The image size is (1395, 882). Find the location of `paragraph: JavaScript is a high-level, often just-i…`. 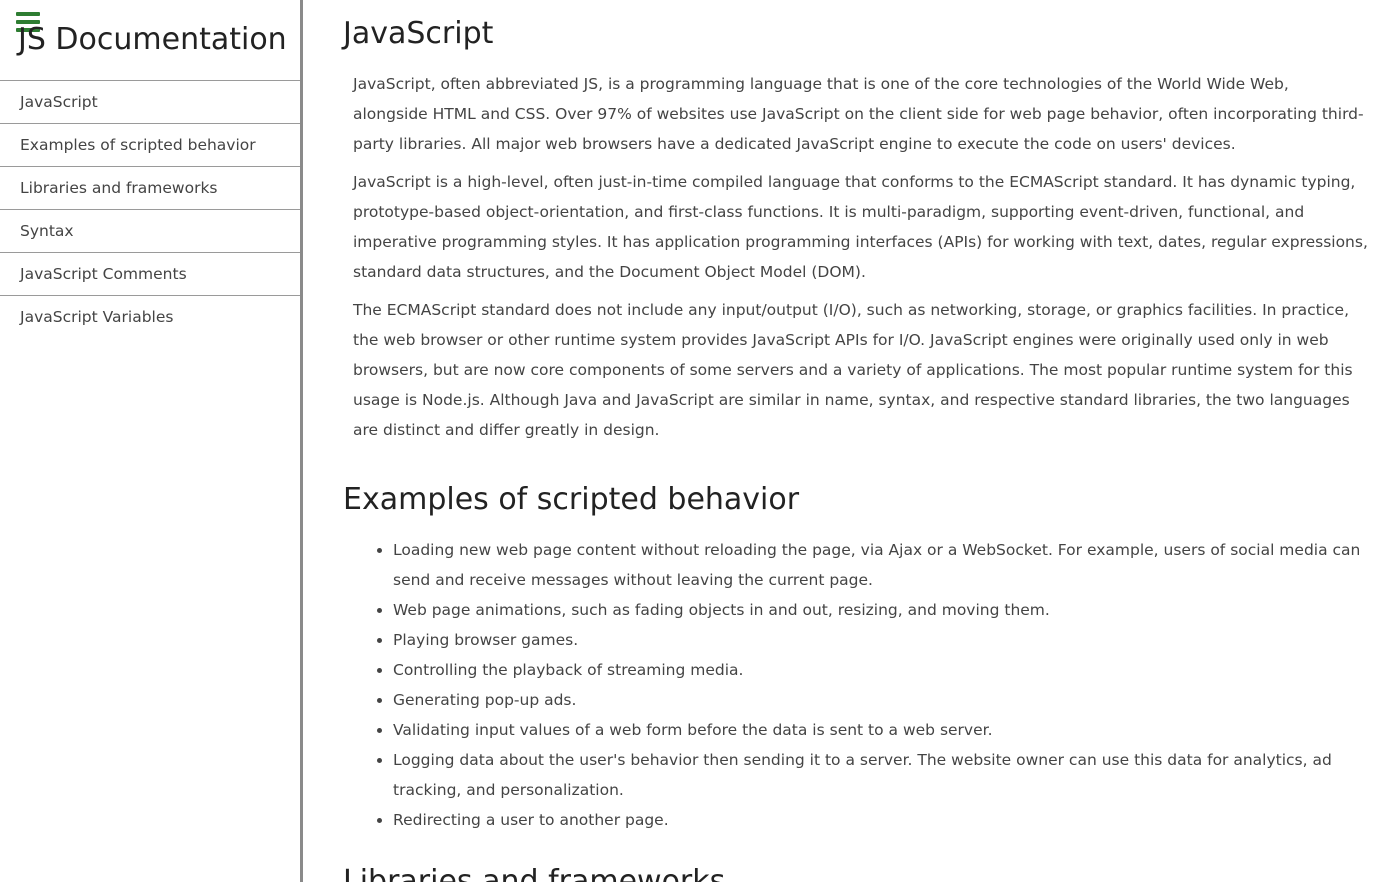

paragraph: JavaScript is a high-level, often just-i… is located at coordinates (860, 227).